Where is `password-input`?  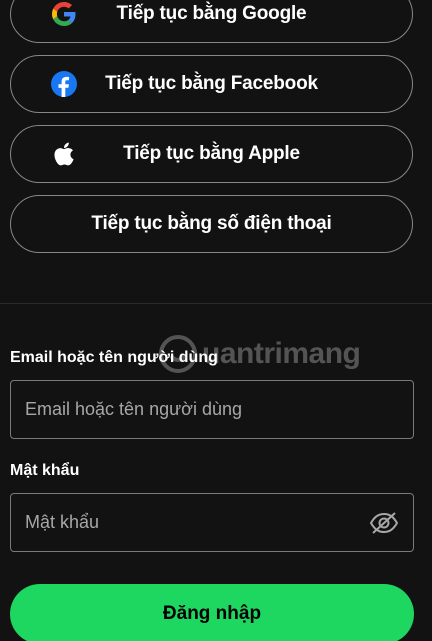
password-input is located at coordinates (195, 522).